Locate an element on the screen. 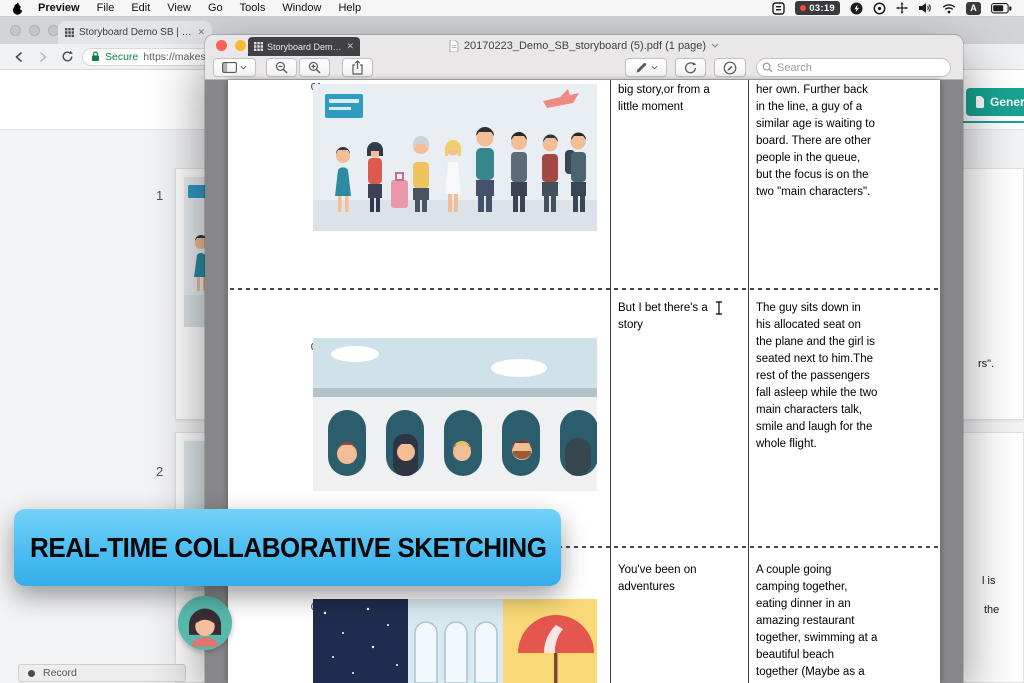 The width and height of the screenshot is (1024, 683). close-window-button is located at coordinates (15, 30).